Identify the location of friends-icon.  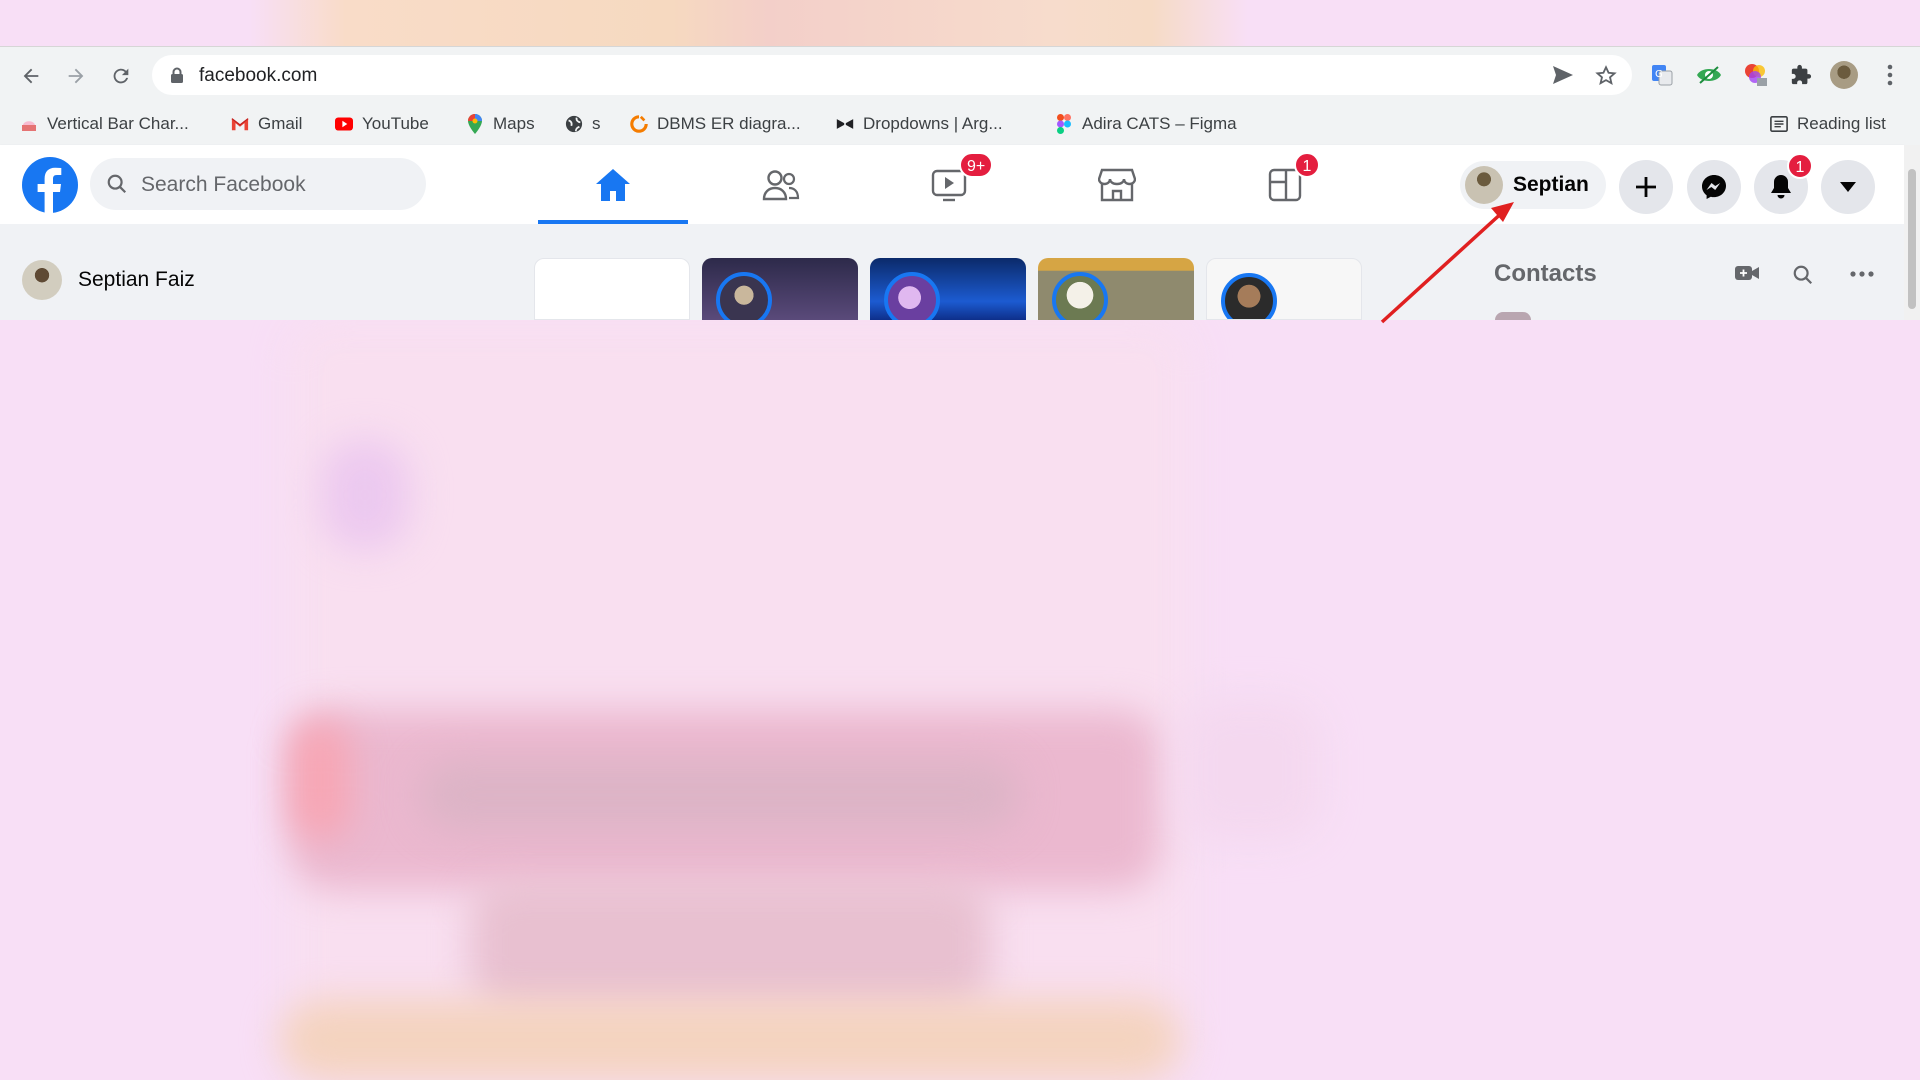
(781, 184).